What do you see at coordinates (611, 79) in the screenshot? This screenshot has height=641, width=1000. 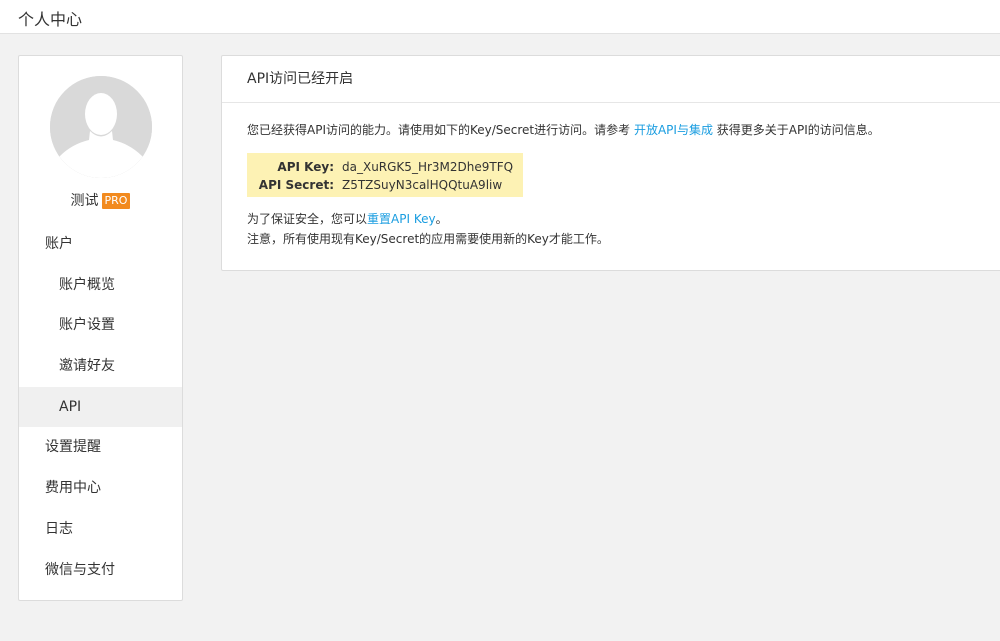 I see `panel-title: API访问已经开启` at bounding box center [611, 79].